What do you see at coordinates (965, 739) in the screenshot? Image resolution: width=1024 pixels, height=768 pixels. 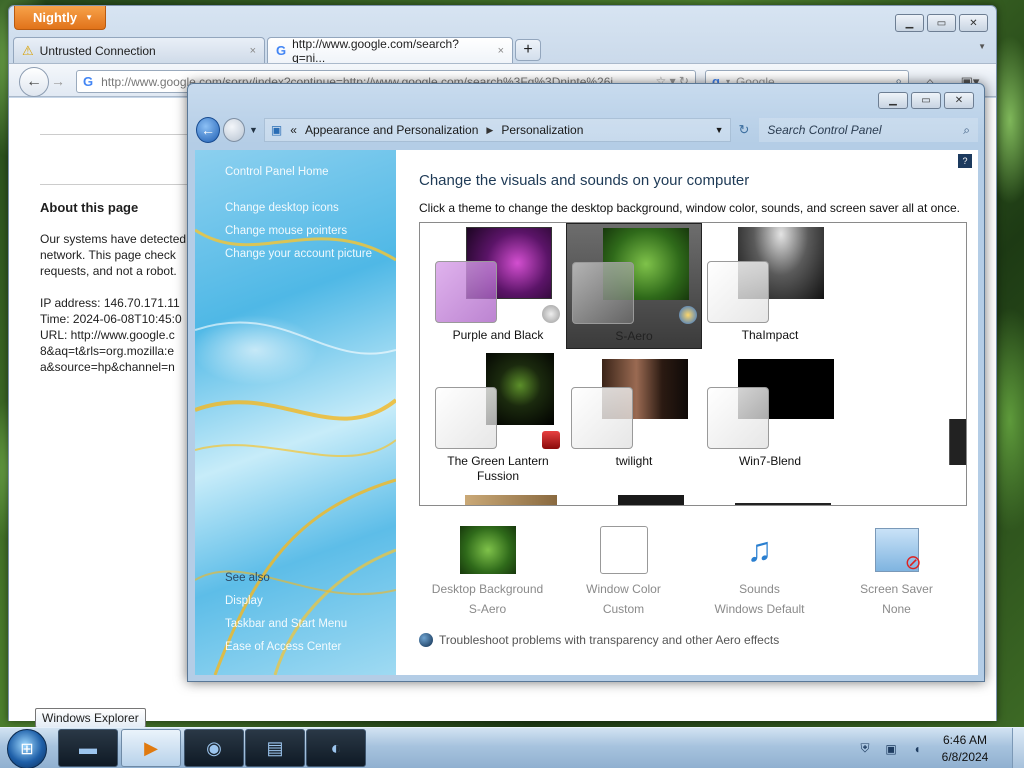 I see `clock-time: 6:46 AM` at bounding box center [965, 739].